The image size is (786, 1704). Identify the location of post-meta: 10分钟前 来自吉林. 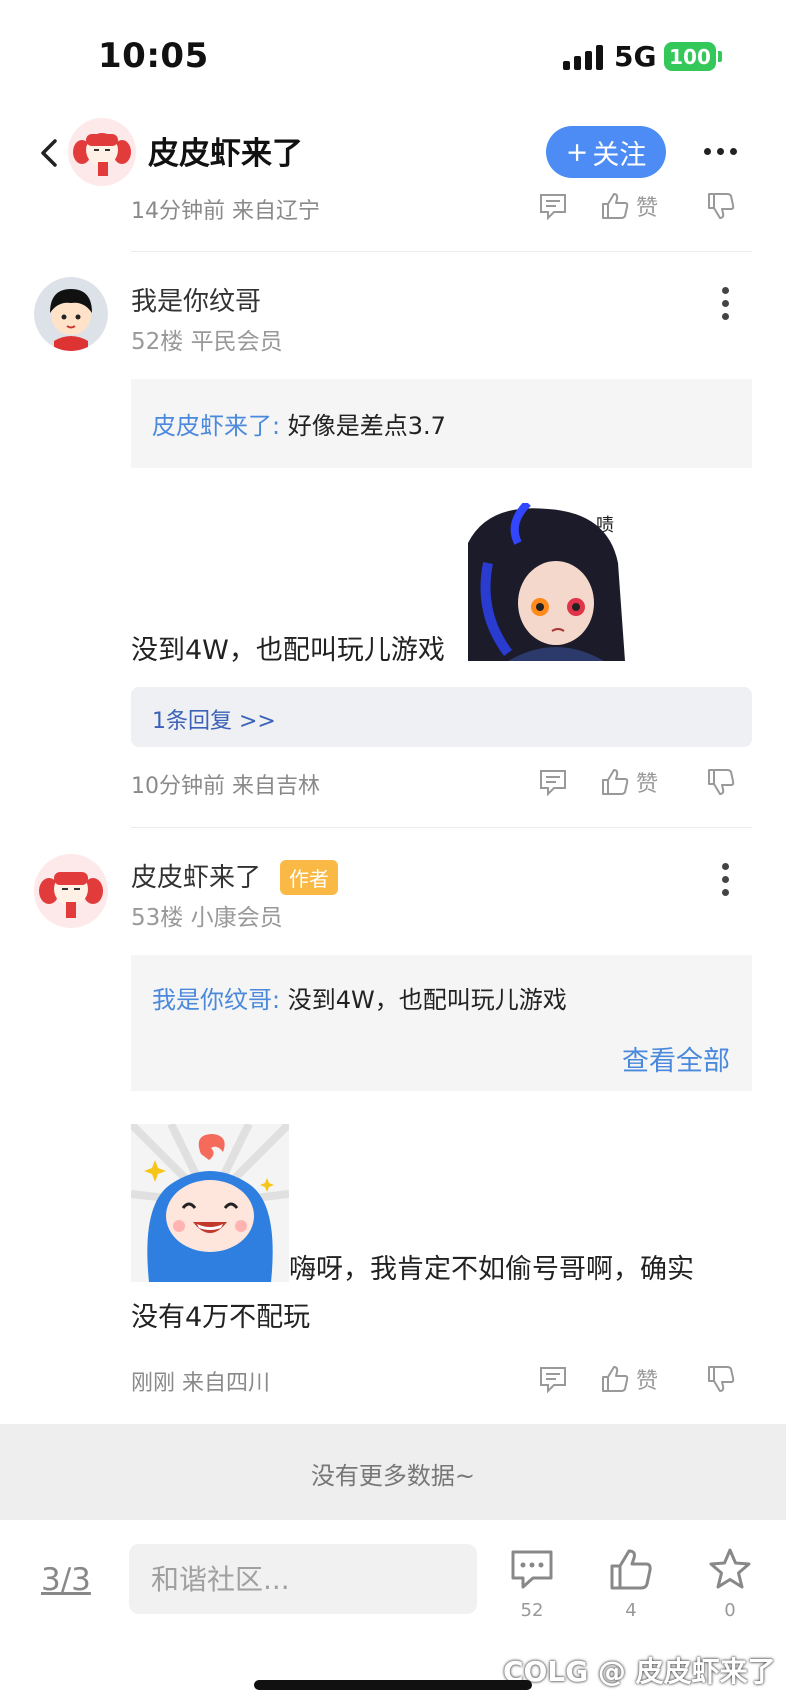
(225, 786).